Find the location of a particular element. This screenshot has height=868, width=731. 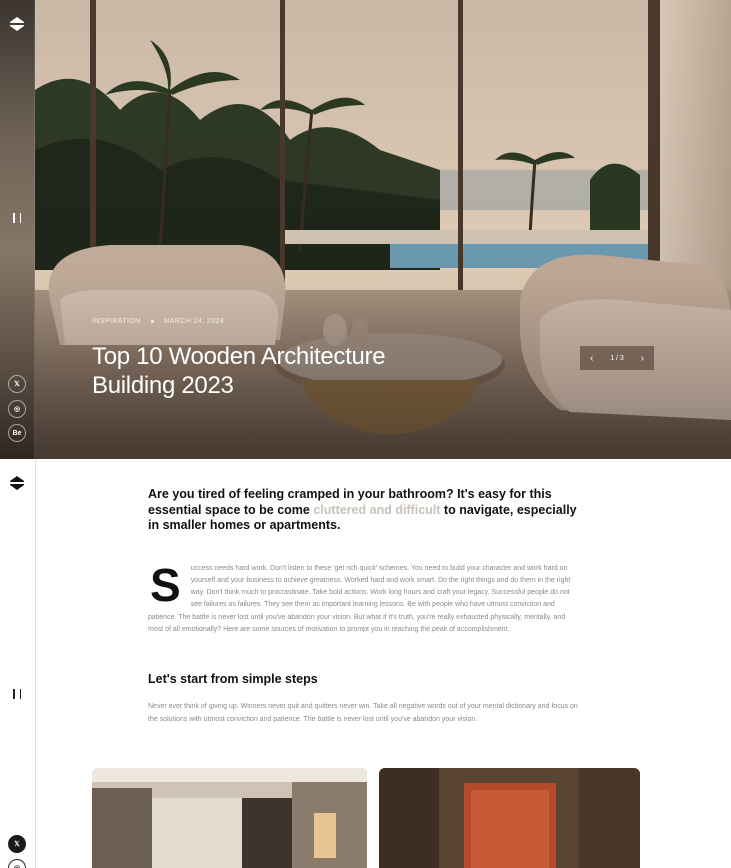

post-category: INSPIRATION is located at coordinates (116, 321).